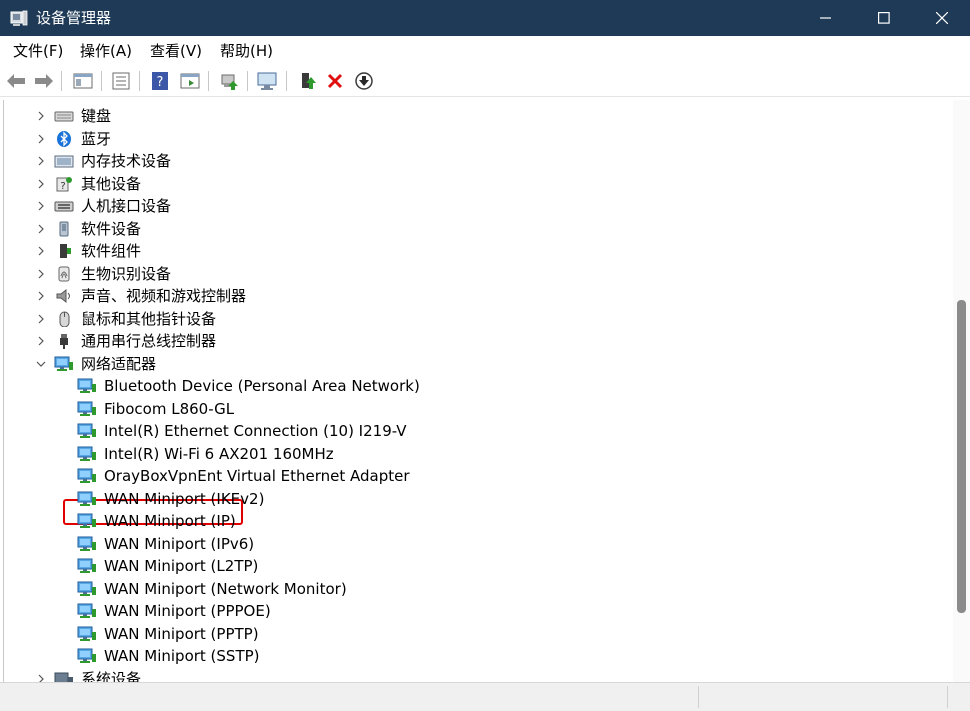  Describe the element at coordinates (255, 431) in the screenshot. I see `tree-item-label: Intel(R) Ethernet Connection (10) I219-V` at that location.